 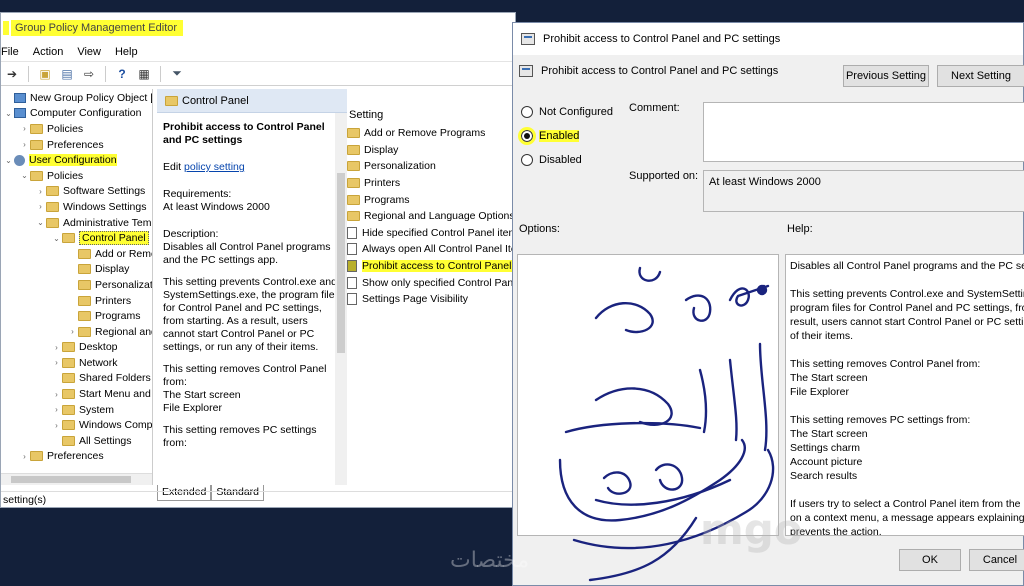 What do you see at coordinates (431, 233) in the screenshot?
I see `setting-row: Hide specified Control Panel items` at bounding box center [431, 233].